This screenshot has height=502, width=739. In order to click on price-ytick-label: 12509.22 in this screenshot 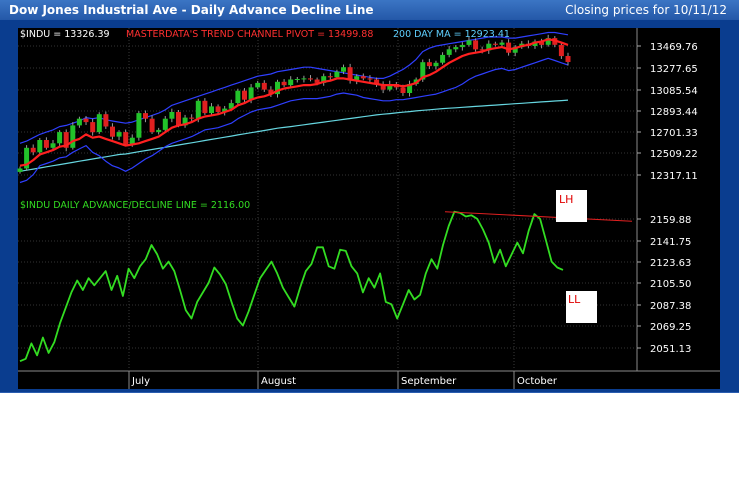, I will do `click(674, 154)`.